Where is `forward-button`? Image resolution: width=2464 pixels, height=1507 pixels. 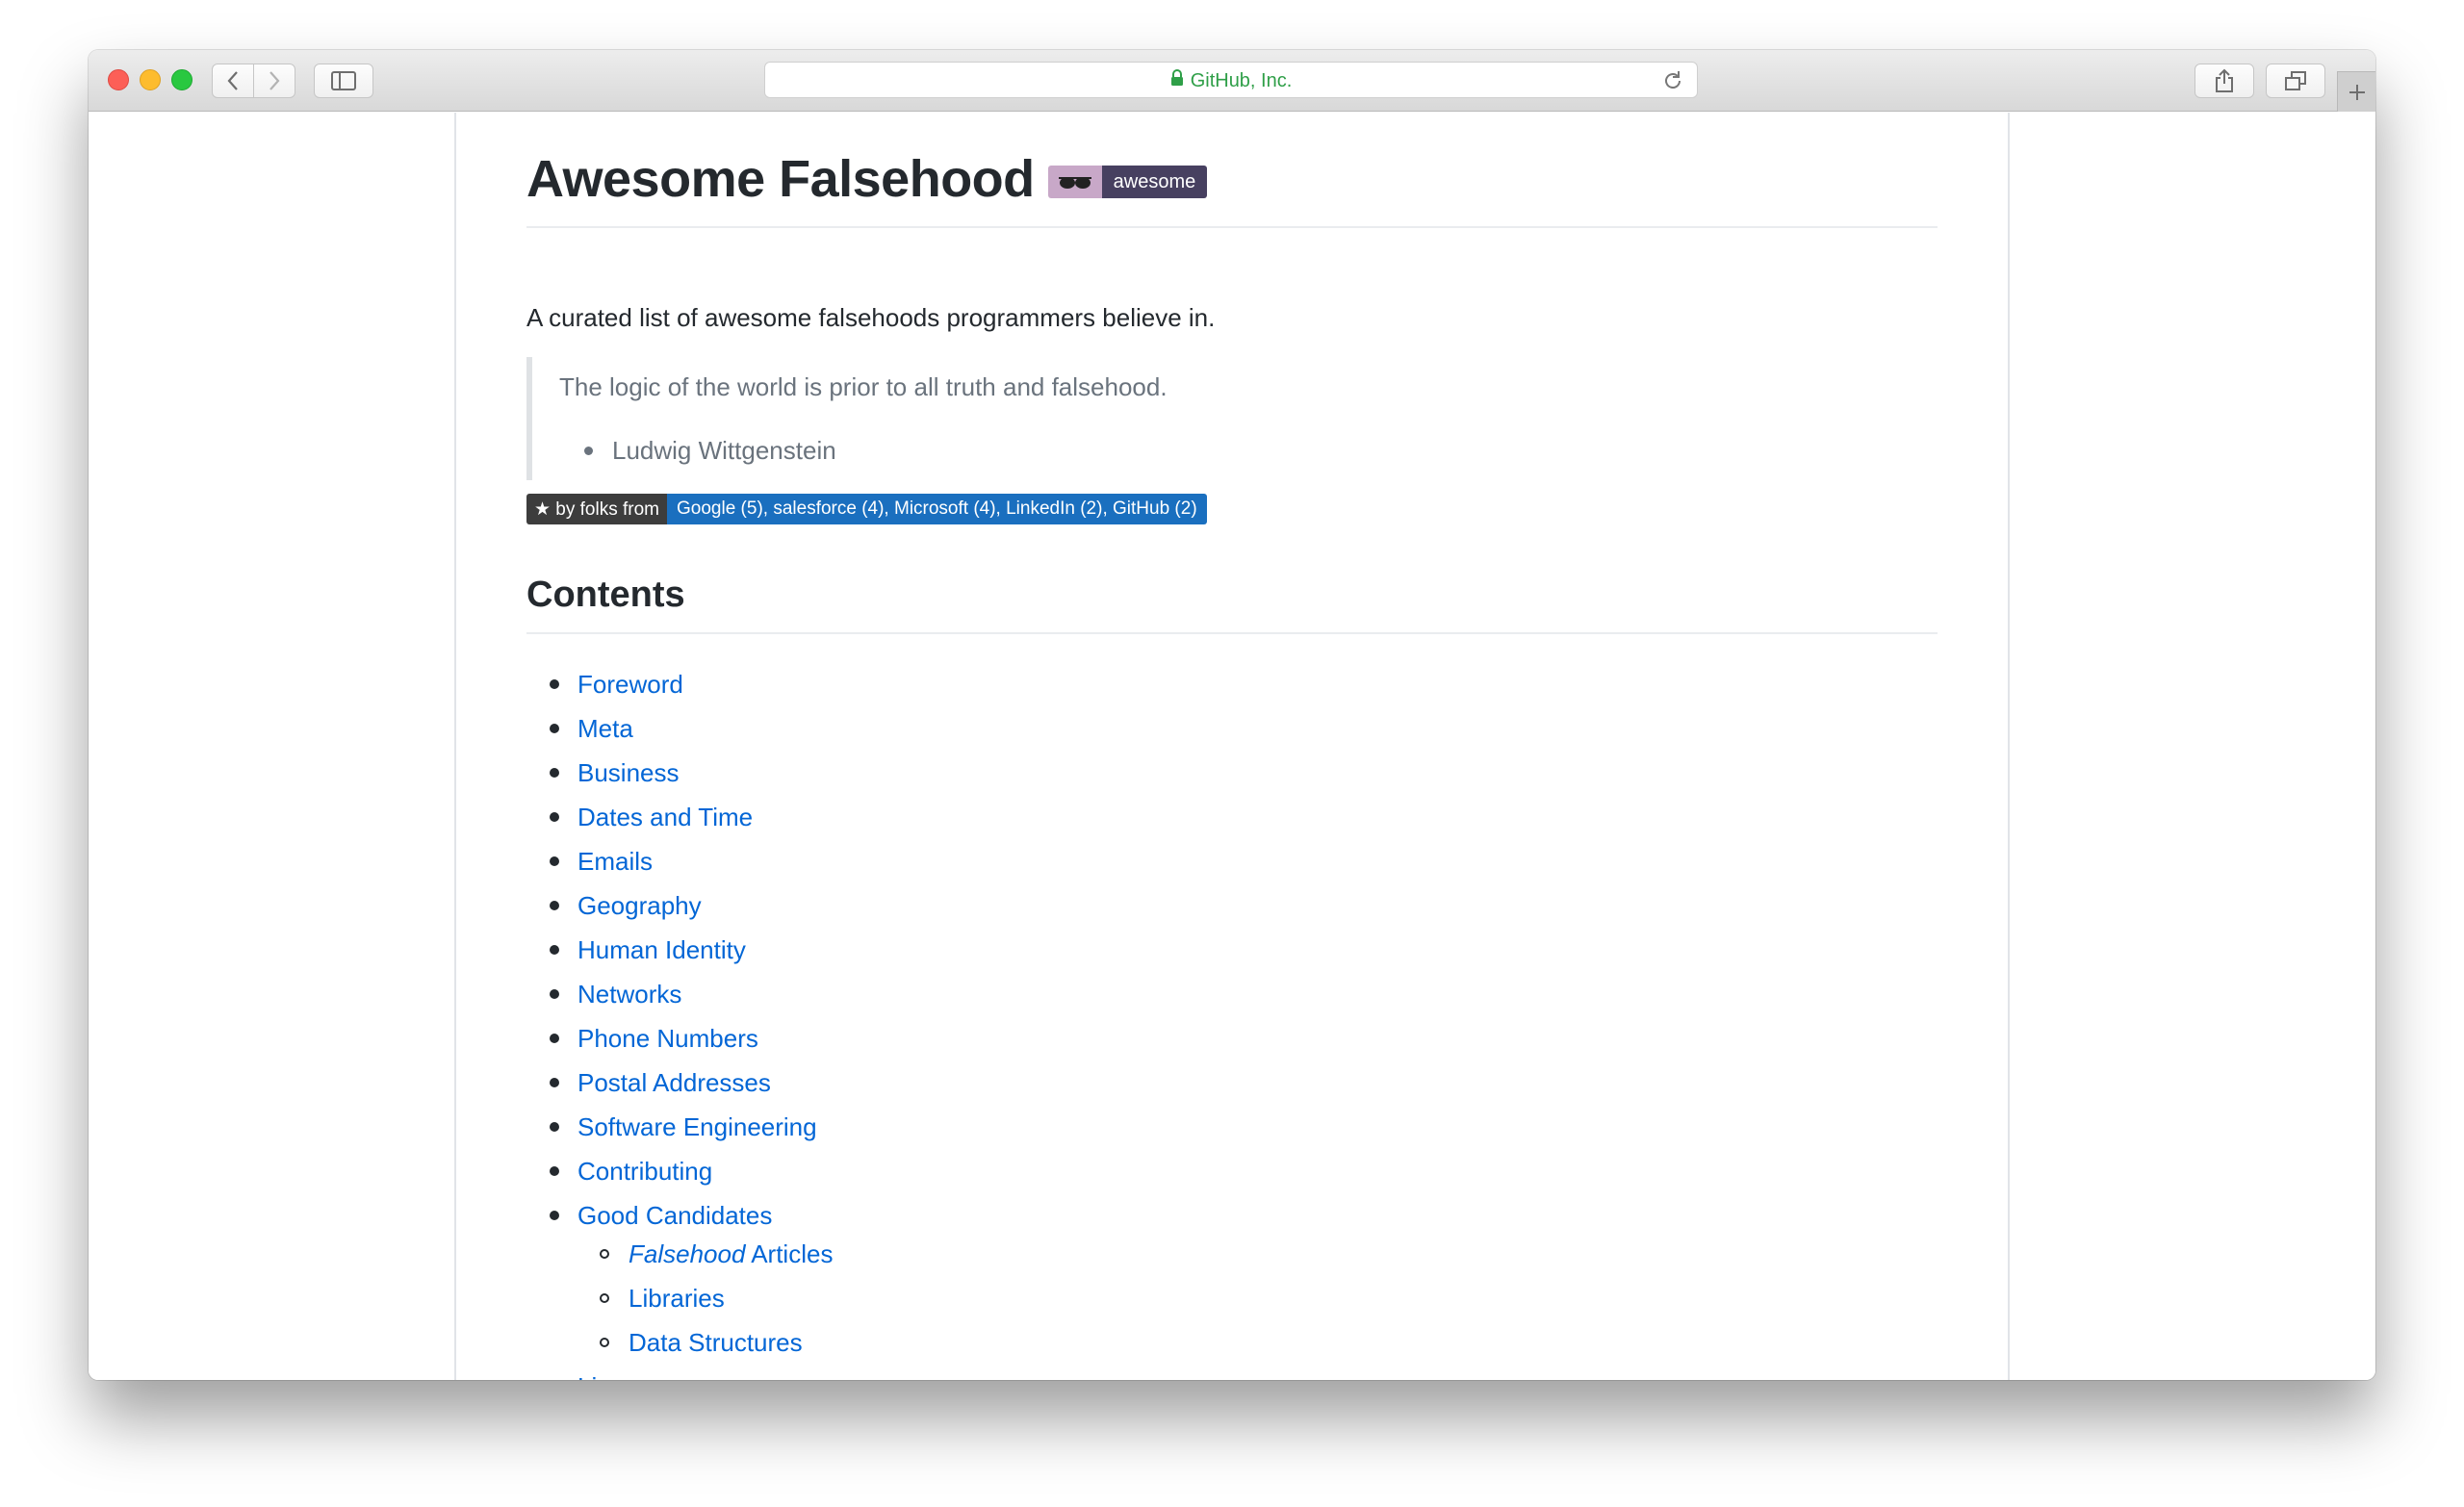 forward-button is located at coordinates (274, 81).